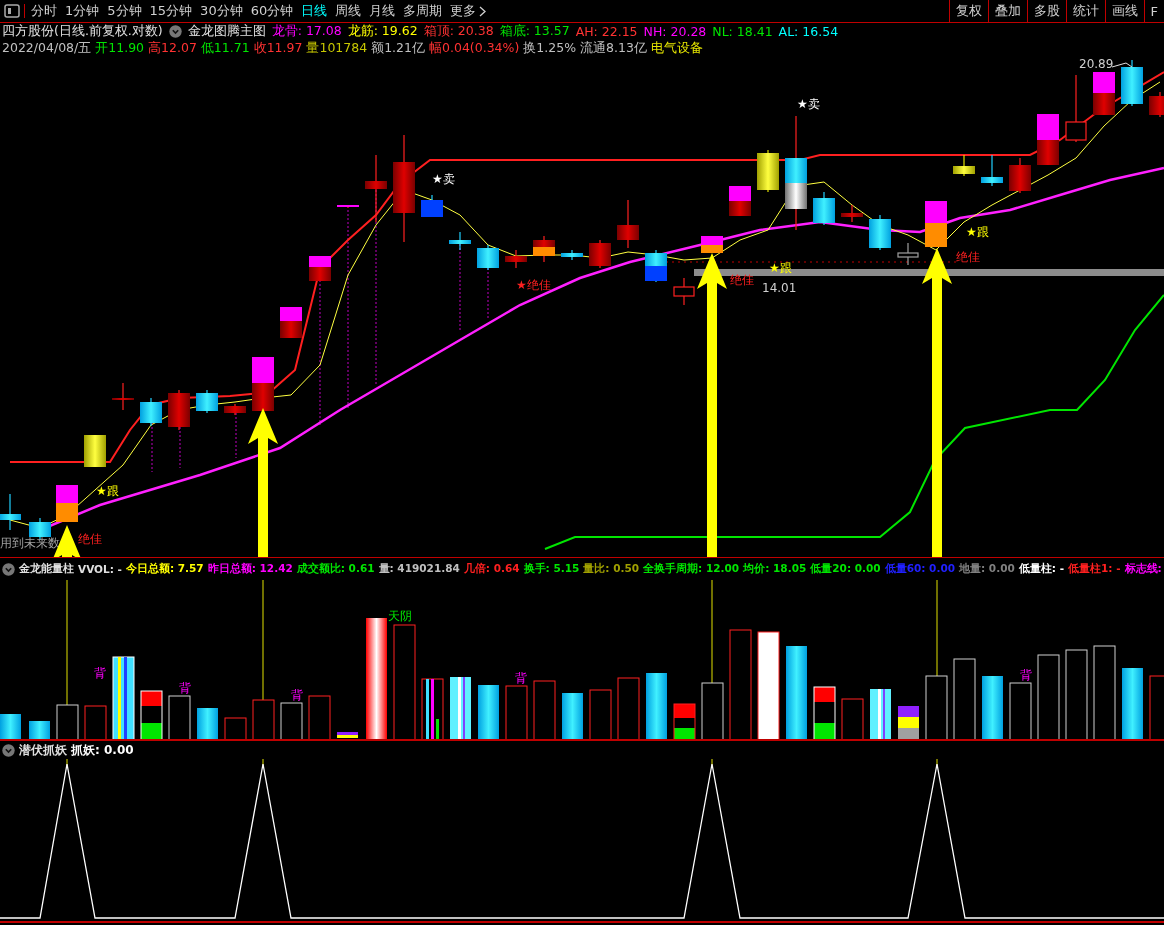 Image resolution: width=1164 pixels, height=925 pixels. I want to click on stock-title: 四方股份(日线.前复权.对数), so click(82, 31).